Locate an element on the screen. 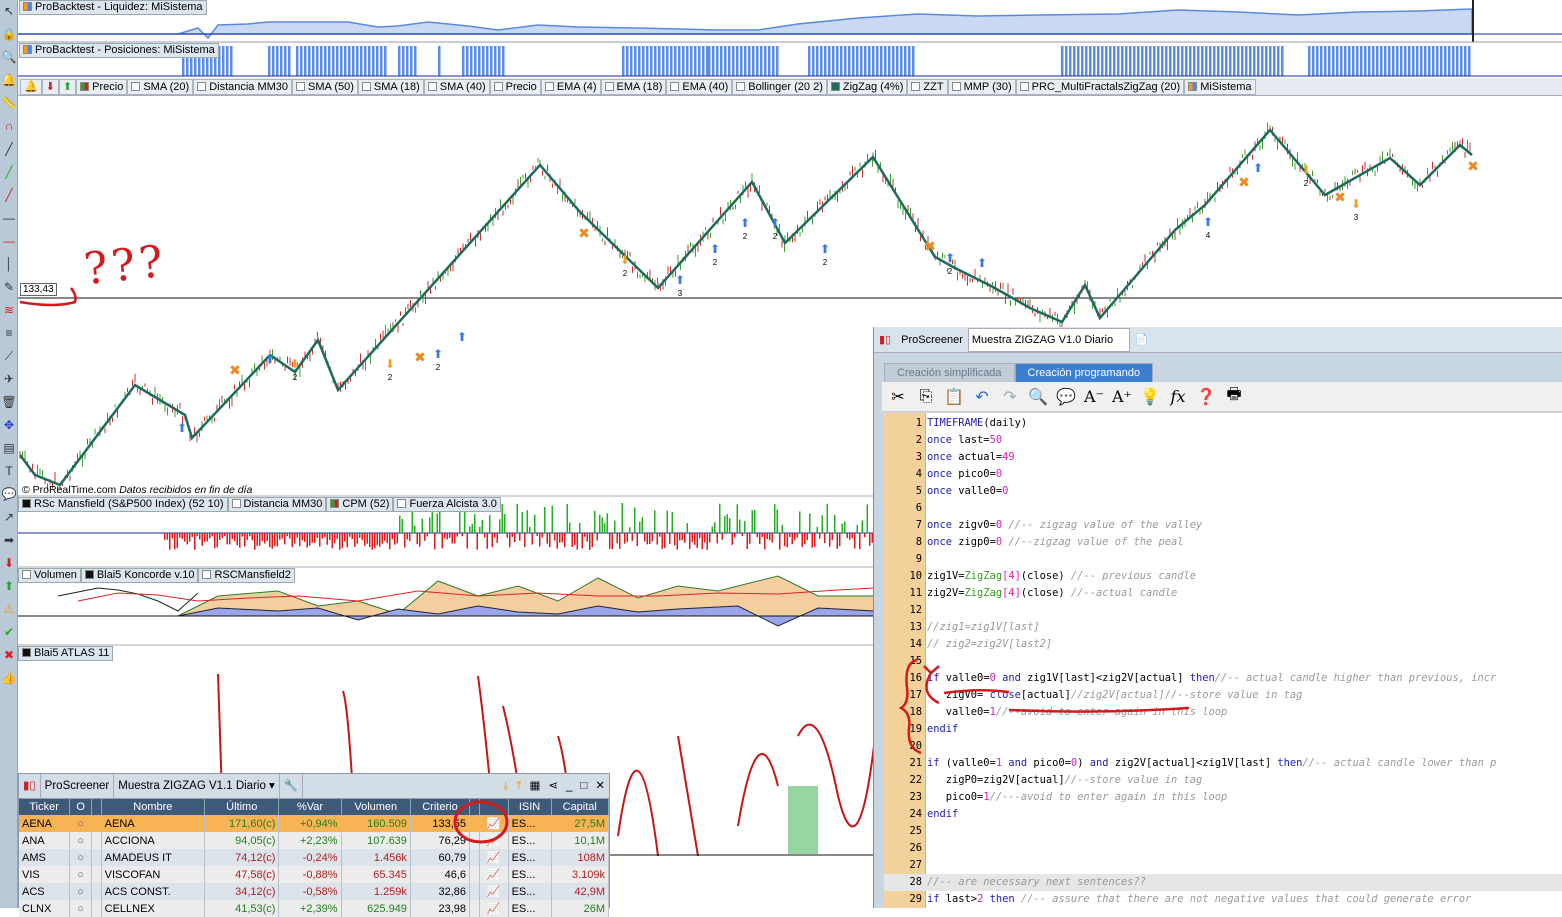 The image size is (1562, 917). lightbulb-icon: 💡 is located at coordinates (1150, 397).